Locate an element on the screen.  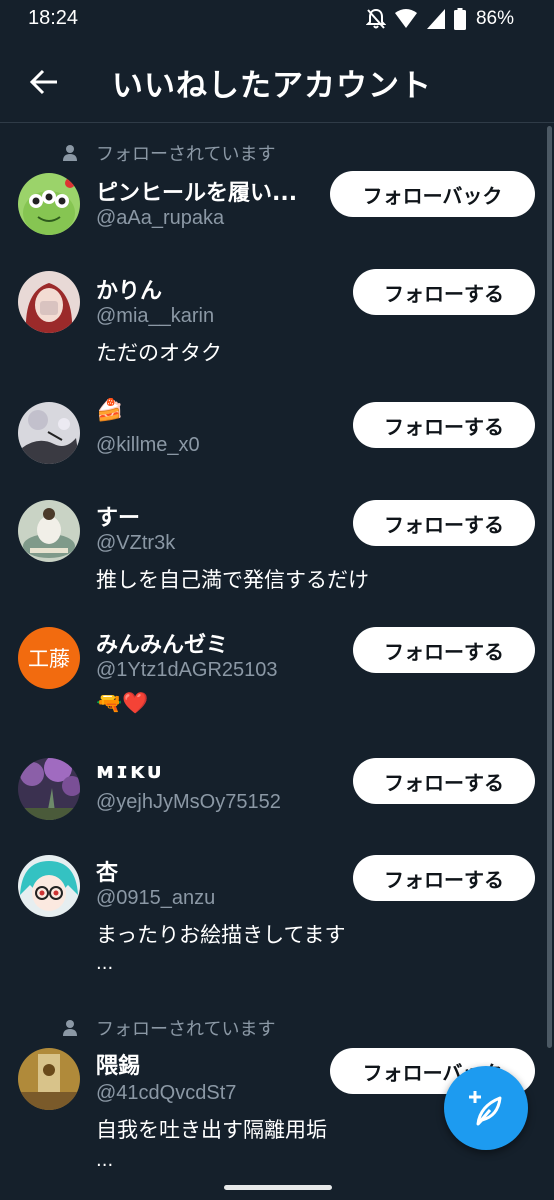
follow-back-button: フォローバック is located at coordinates (432, 194).